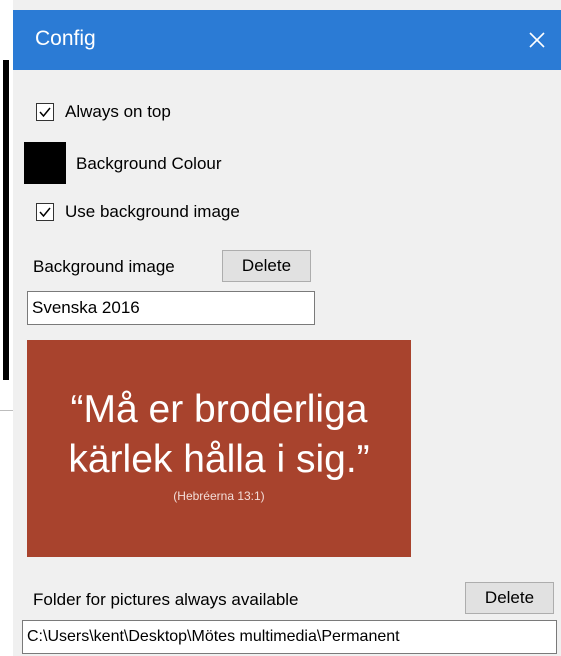  I want to click on use-background-image-label: Use background image, so click(152, 211).